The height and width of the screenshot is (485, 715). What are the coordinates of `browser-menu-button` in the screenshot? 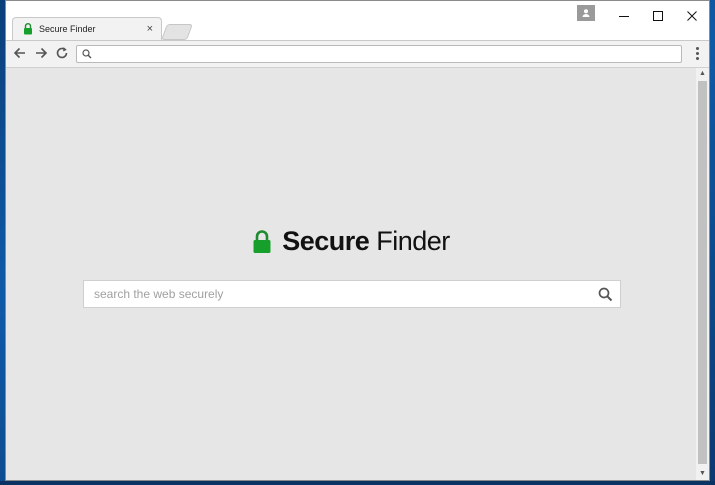 It's located at (697, 53).